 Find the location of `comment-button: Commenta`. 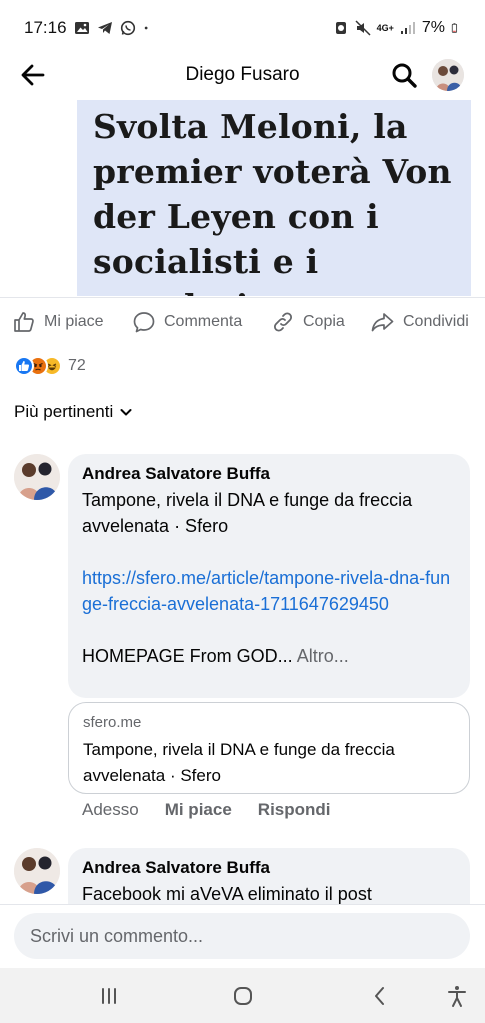

comment-button: Commenta is located at coordinates (187, 322).